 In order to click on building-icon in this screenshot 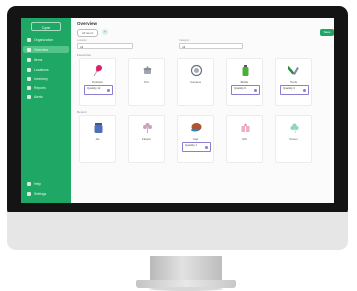, I will do `click(29, 39)`.